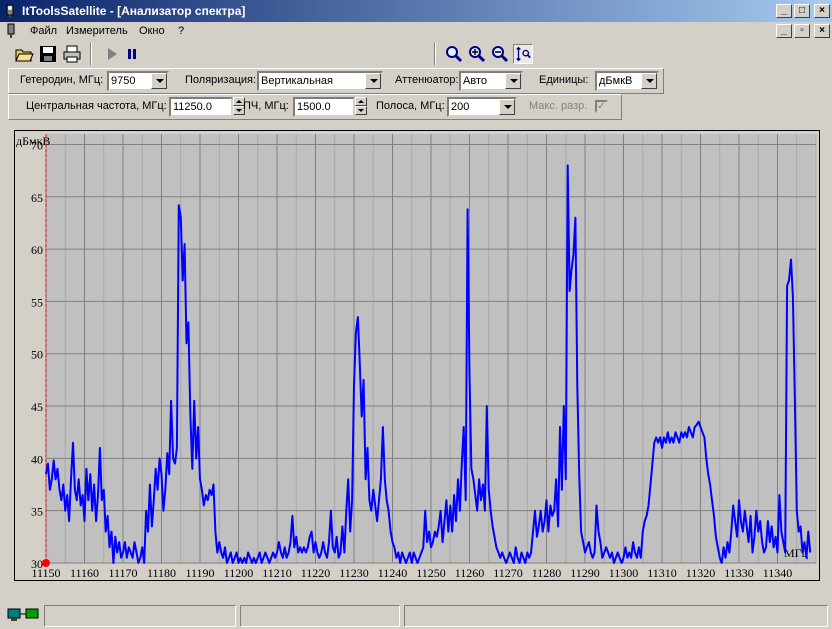 This screenshot has height=629, width=832. I want to click on x-tick-label: 11200, so click(239, 573).